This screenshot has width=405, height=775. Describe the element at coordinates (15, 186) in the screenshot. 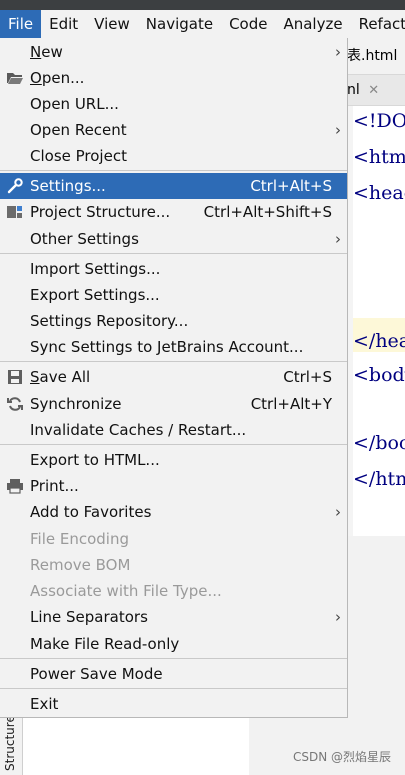

I see `wrench-icon` at that location.